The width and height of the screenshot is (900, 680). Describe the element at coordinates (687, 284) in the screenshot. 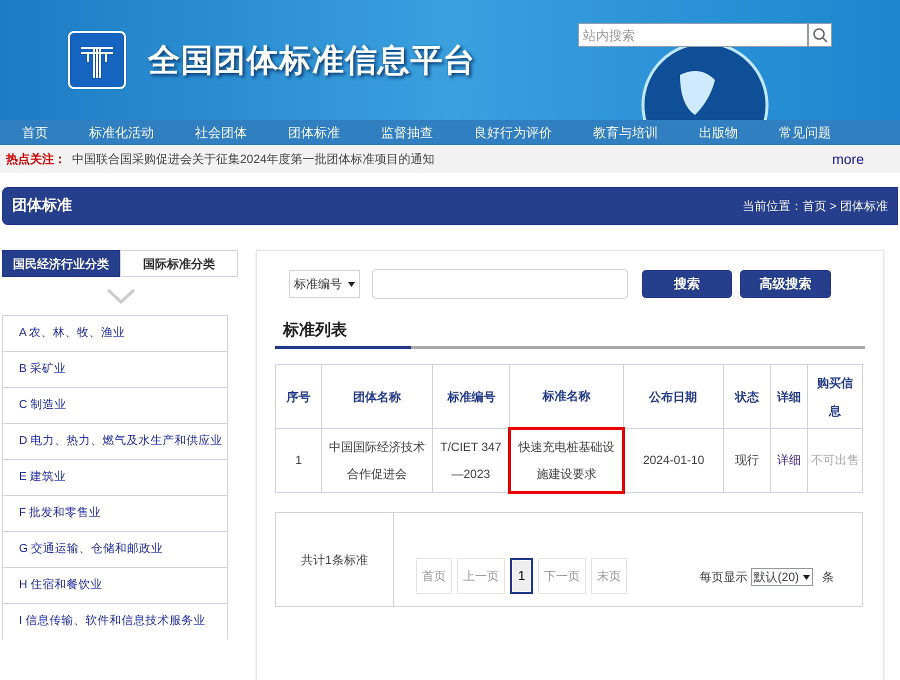

I see `search-submit-button: 搜索` at that location.